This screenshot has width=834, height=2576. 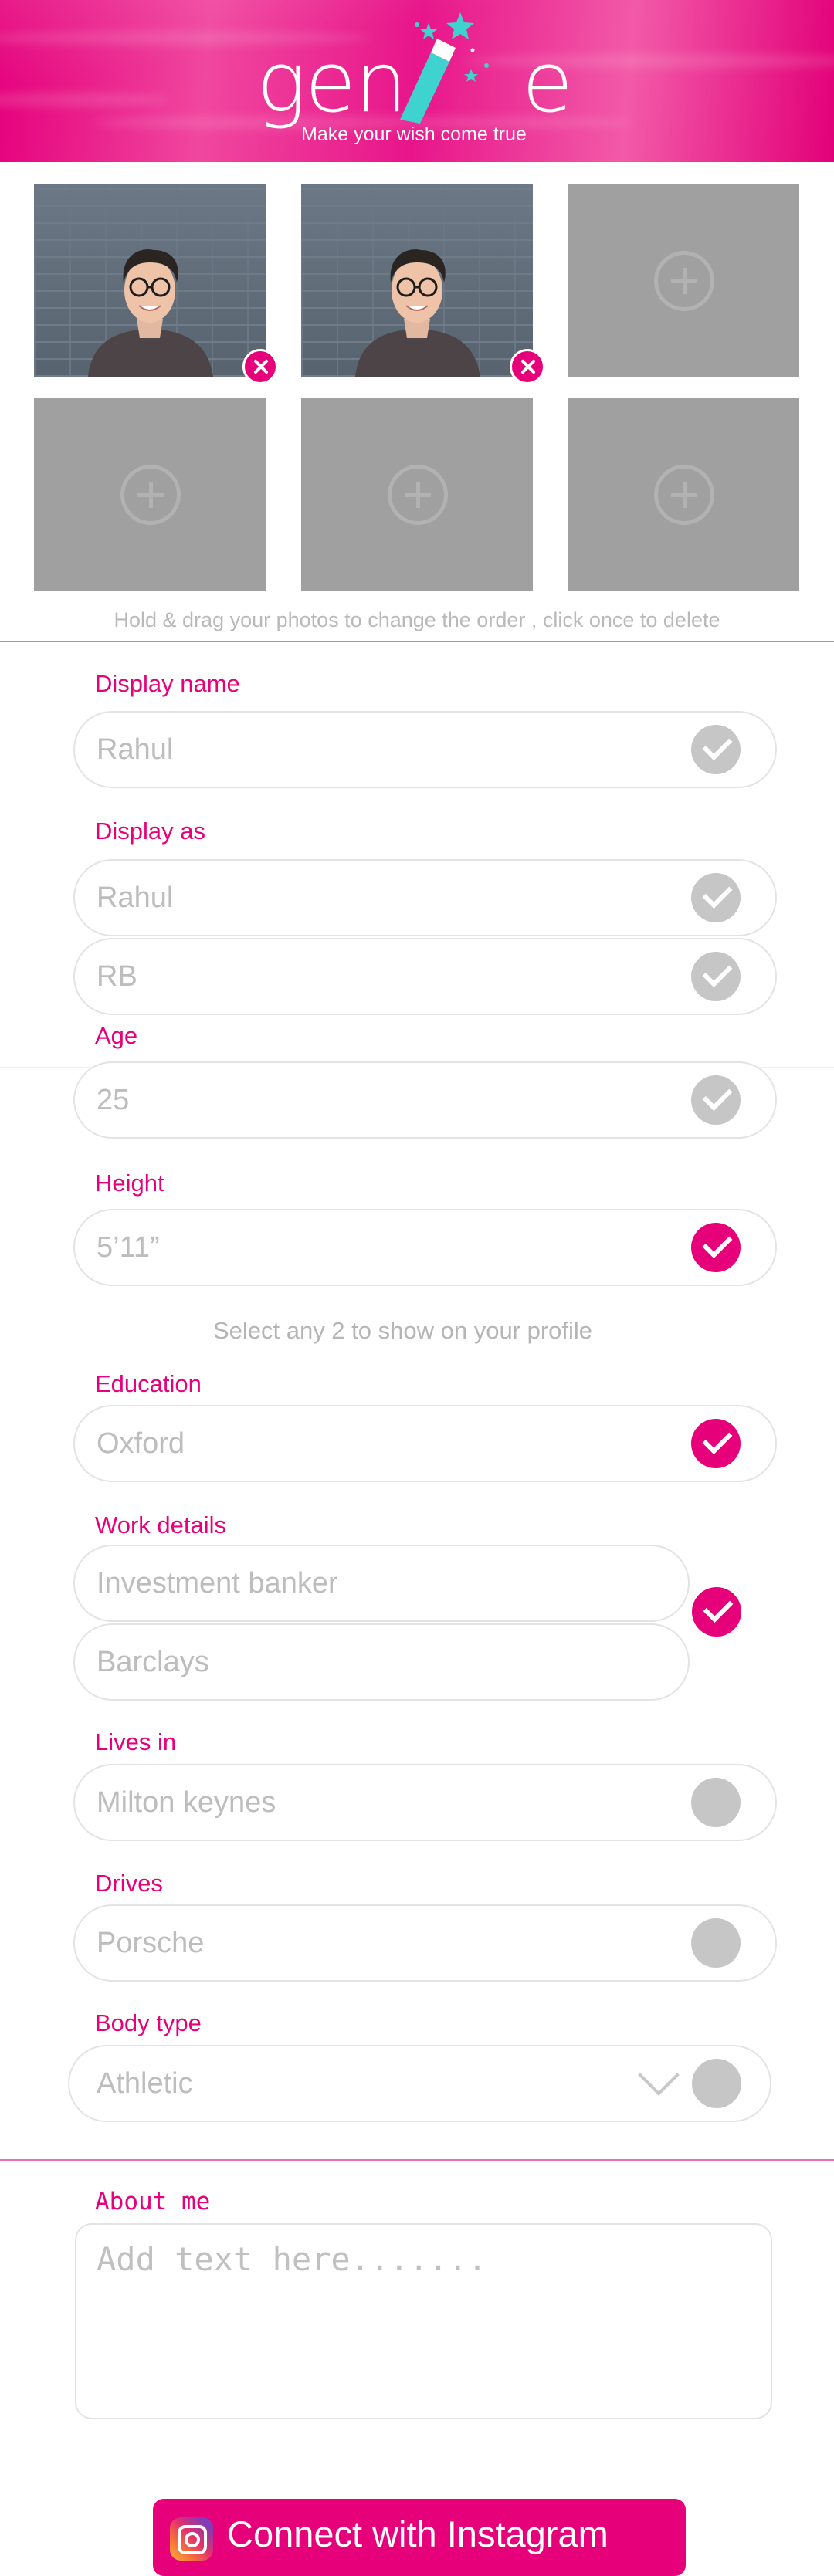 I want to click on lives-in-check-icon, so click(x=716, y=1802).